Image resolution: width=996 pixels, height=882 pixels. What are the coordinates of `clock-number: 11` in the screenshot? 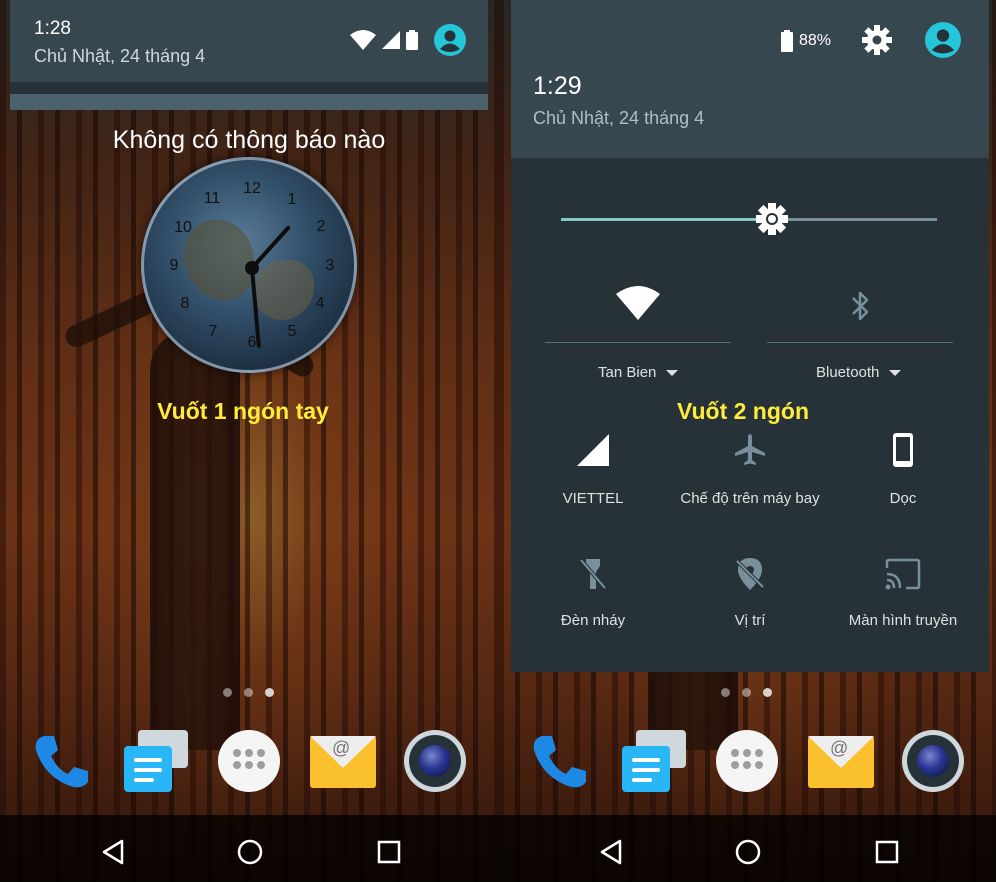 It's located at (212, 198).